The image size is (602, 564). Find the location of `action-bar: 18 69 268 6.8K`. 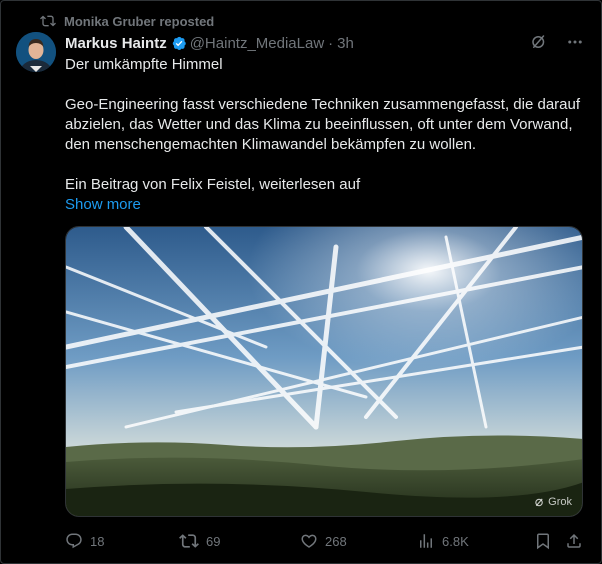

action-bar: 18 69 268 6.8K is located at coordinates (325, 541).